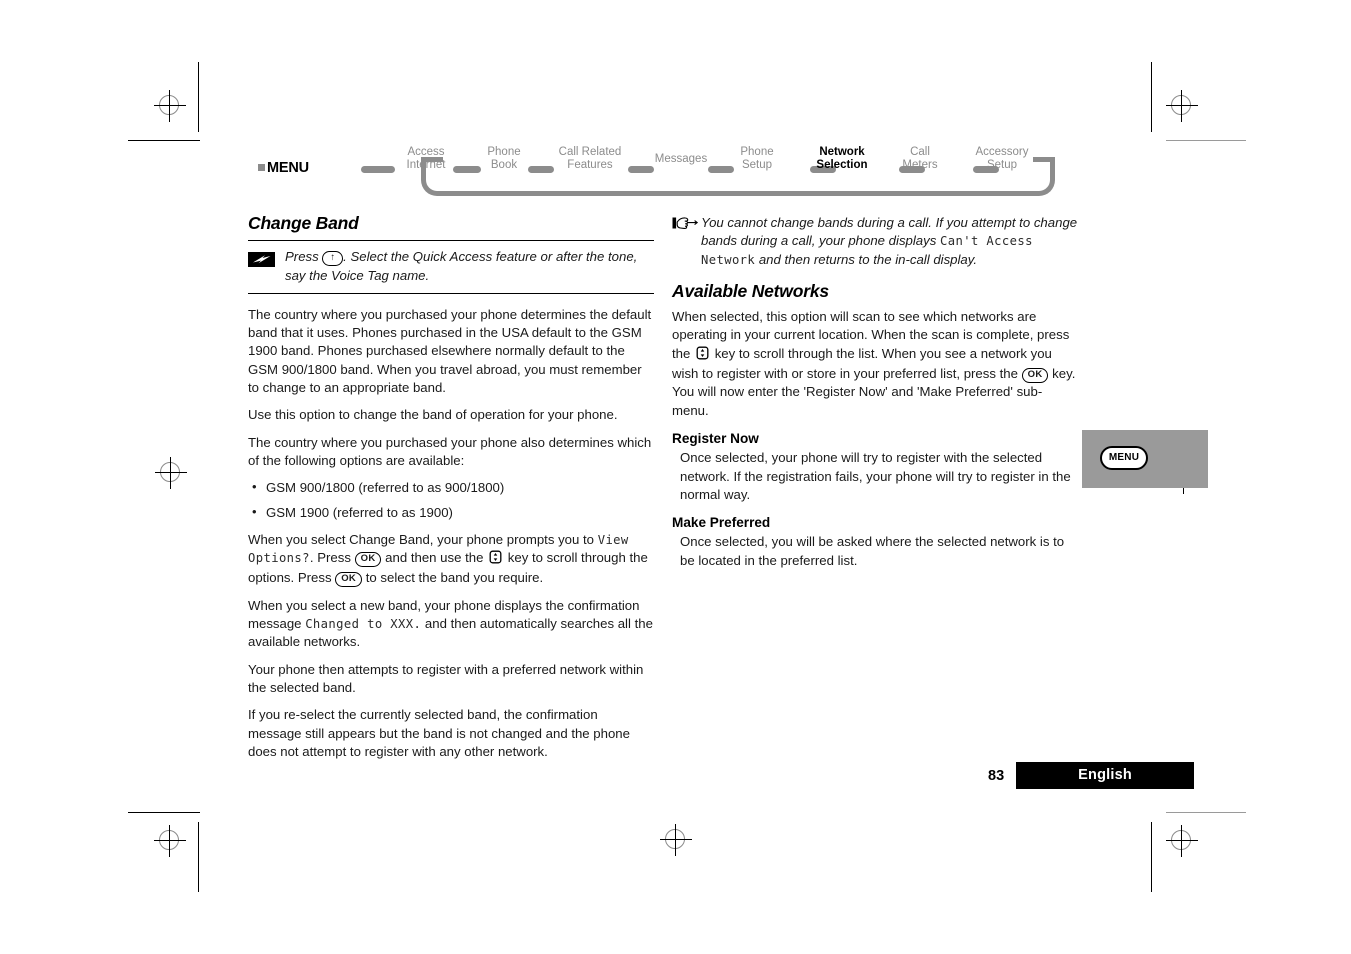 Image resolution: width=1351 pixels, height=954 pixels. Describe the element at coordinates (453, 487) in the screenshot. I see `list-item: GSM 900/1800 (referred to as 900/1800)` at that location.